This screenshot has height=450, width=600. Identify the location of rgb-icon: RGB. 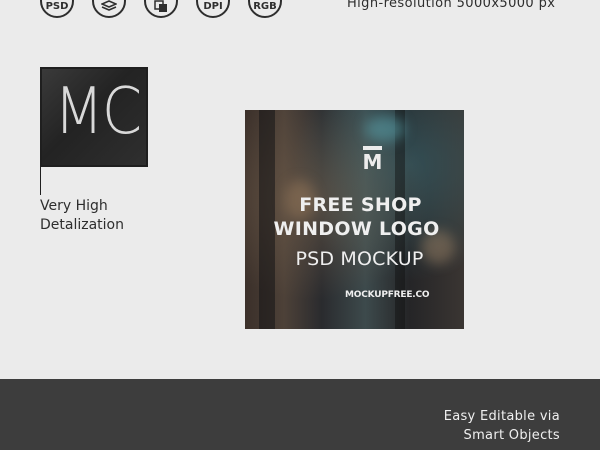
(265, 9).